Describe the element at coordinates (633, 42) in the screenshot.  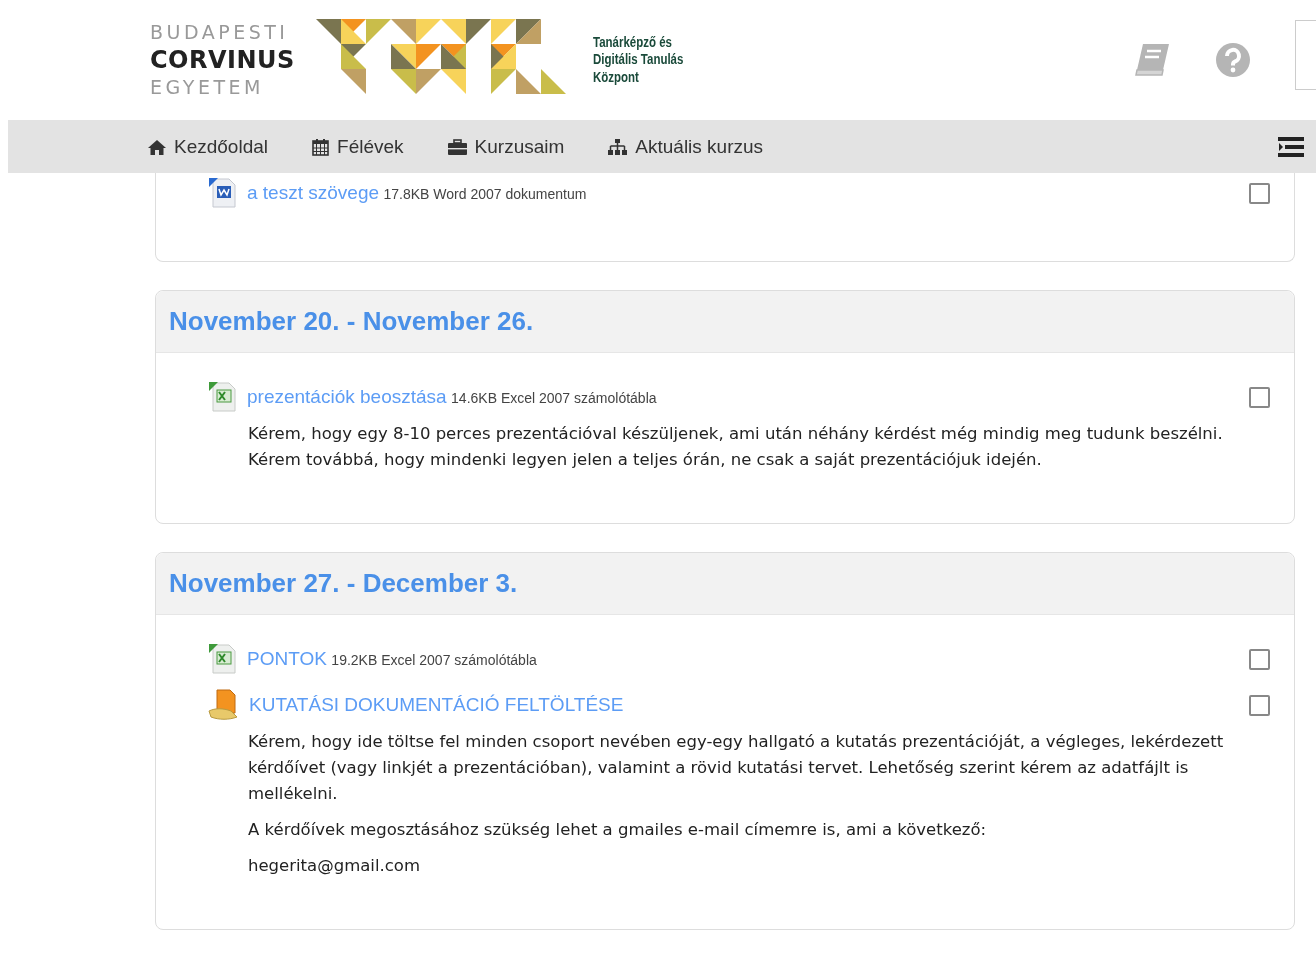
I see `logo-text: Tanárképző és` at that location.